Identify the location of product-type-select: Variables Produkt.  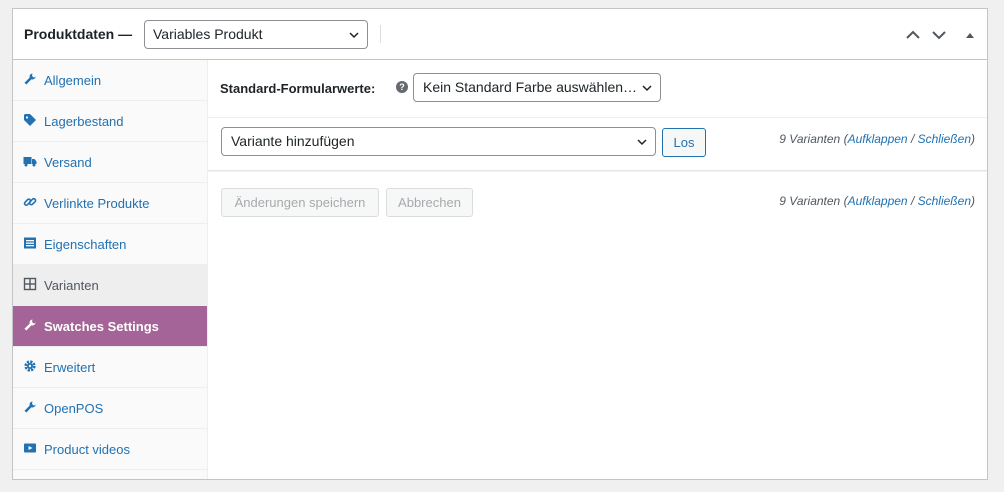
(256, 34).